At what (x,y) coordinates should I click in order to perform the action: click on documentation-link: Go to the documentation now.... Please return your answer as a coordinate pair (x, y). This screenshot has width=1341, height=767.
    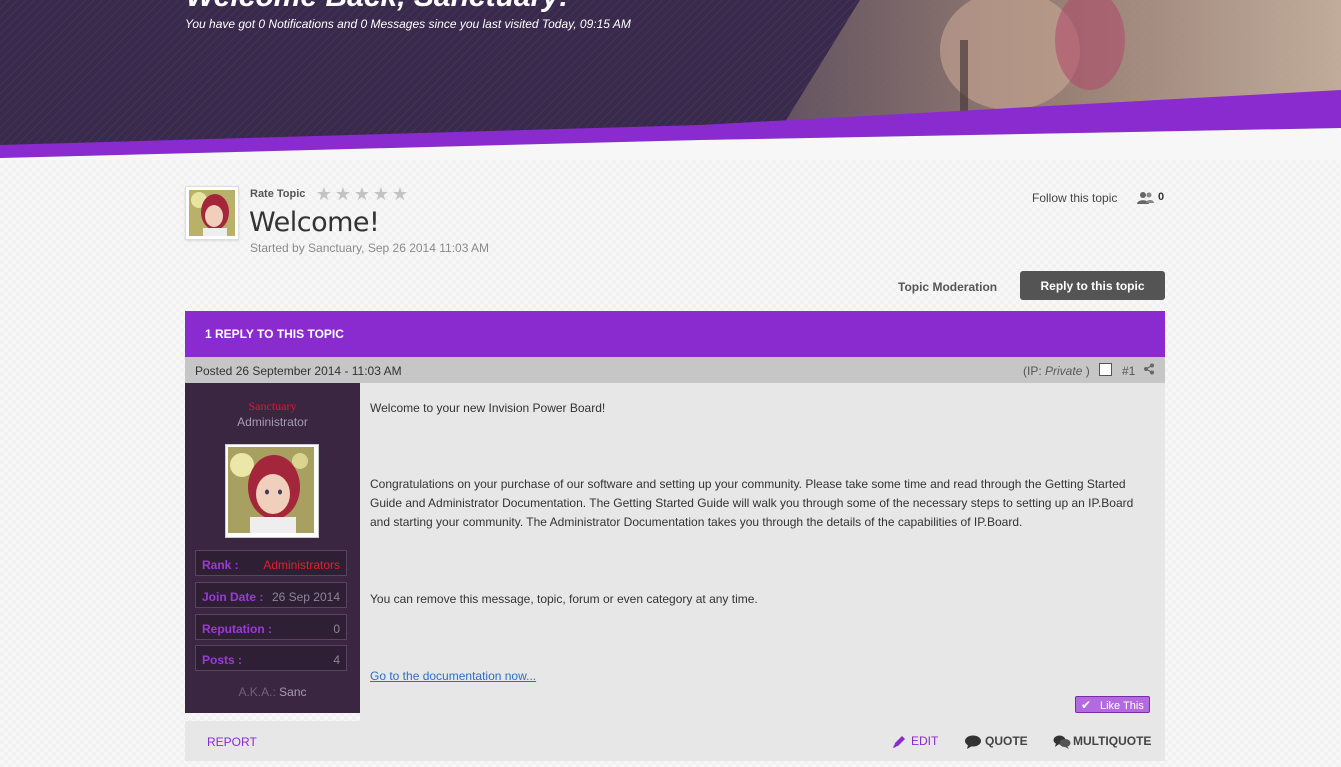
    Looking at the image, I should click on (453, 676).